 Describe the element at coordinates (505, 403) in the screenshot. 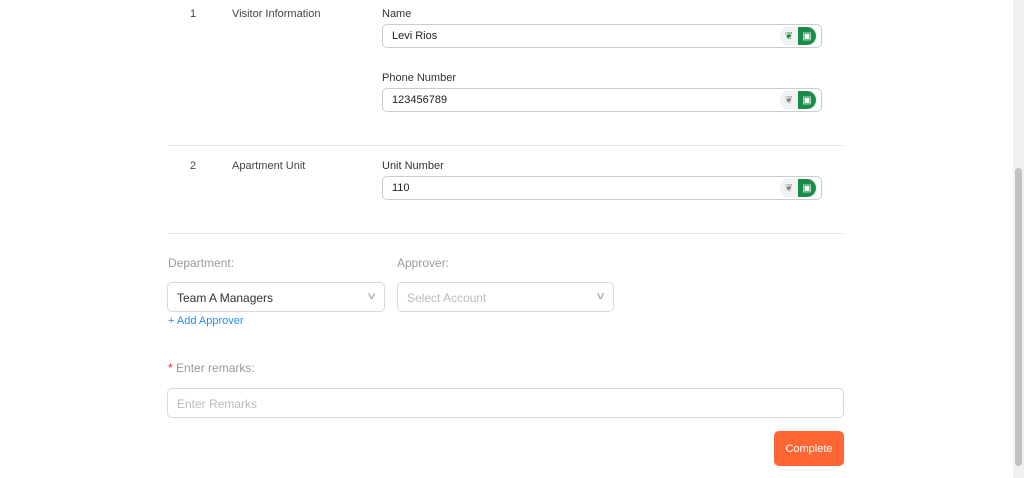

I see `remarks-input: Enter Remarks` at that location.